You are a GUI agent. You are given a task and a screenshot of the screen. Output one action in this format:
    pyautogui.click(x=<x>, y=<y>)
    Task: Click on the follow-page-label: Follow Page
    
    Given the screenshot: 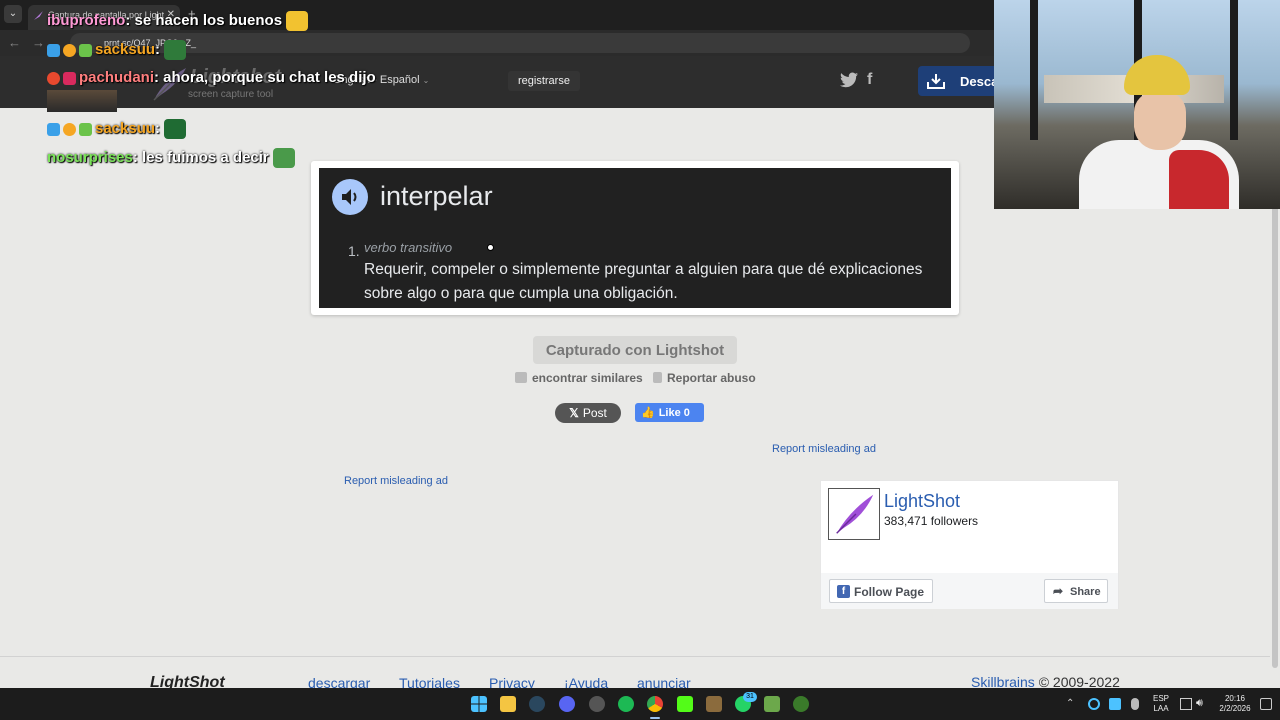 What is the action you would take?
    pyautogui.click(x=889, y=592)
    